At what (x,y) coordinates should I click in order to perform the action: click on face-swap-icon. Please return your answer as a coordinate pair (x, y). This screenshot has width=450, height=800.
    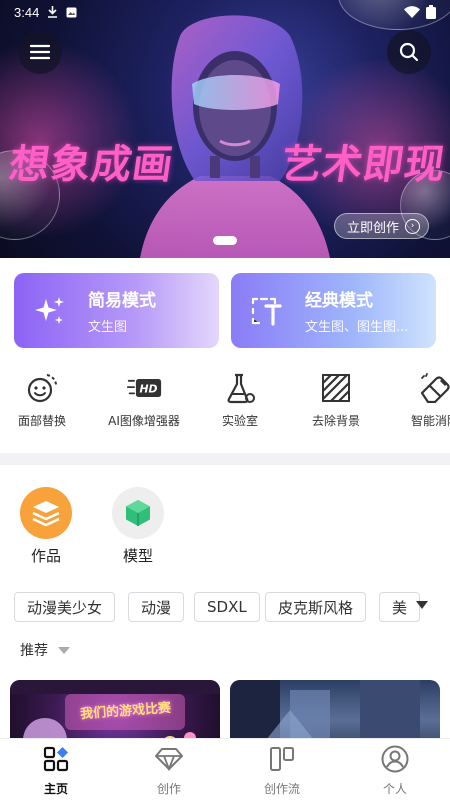
    Looking at the image, I should click on (42, 388).